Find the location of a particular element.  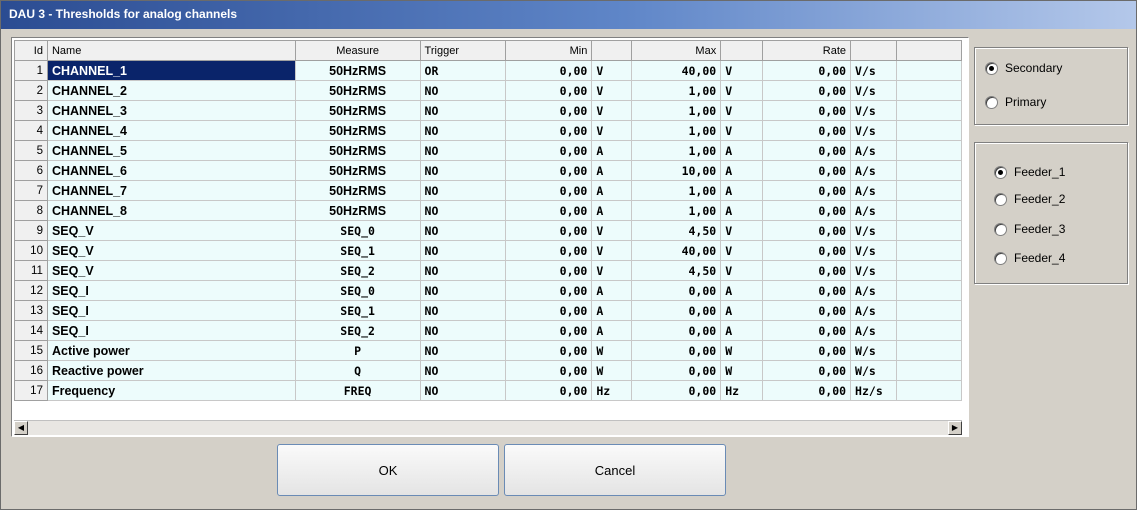

header-min-unit is located at coordinates (612, 50).